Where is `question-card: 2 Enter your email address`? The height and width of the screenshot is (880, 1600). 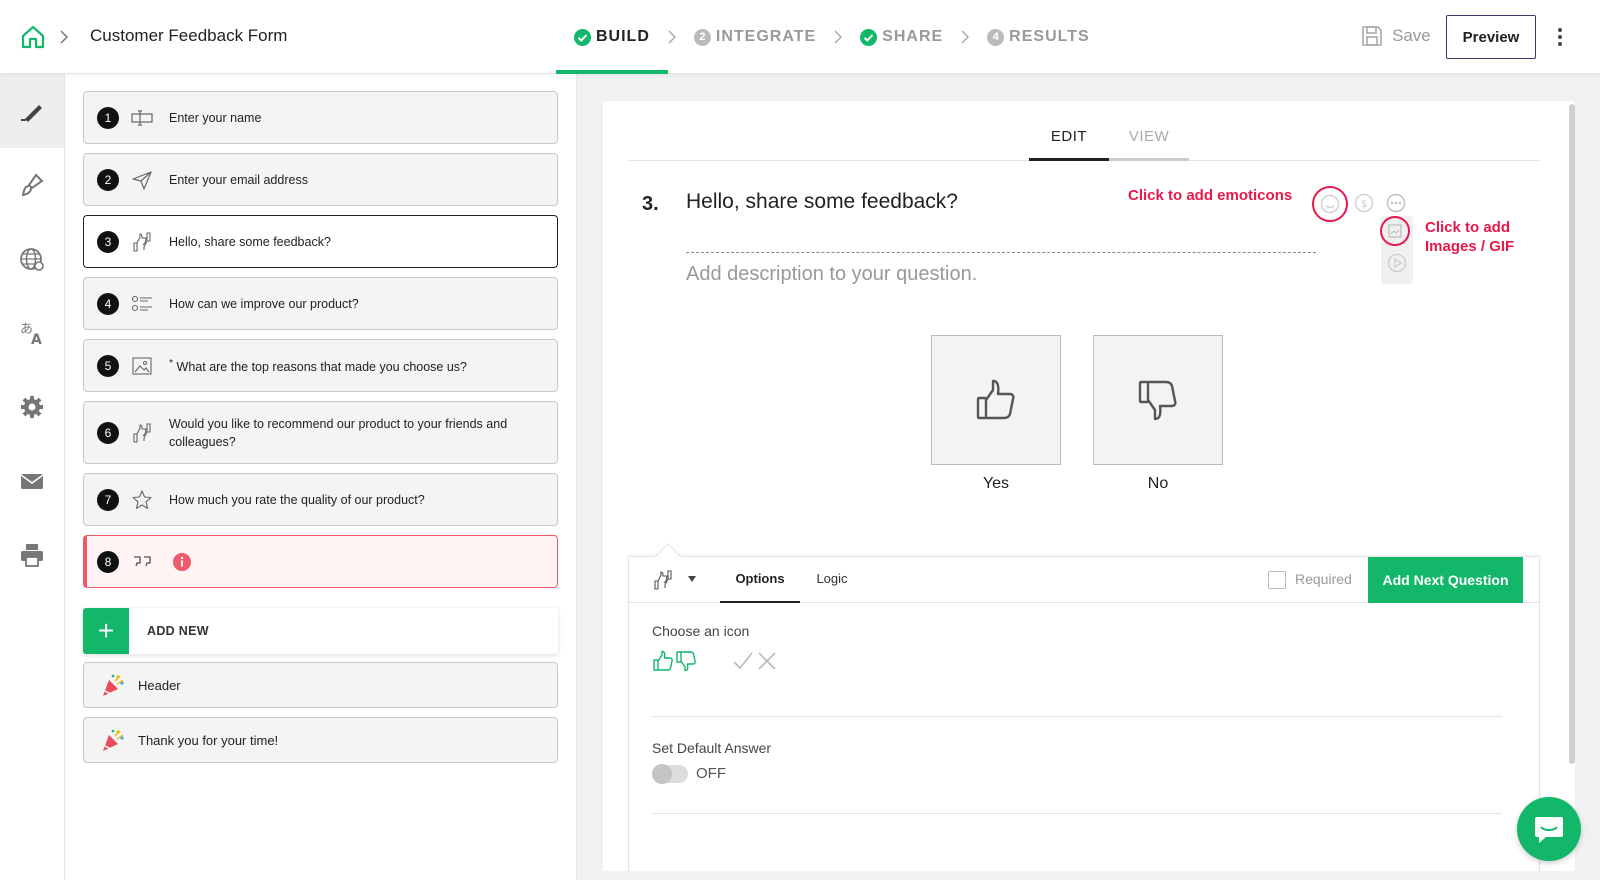
question-card: 2 Enter your email address is located at coordinates (320, 179).